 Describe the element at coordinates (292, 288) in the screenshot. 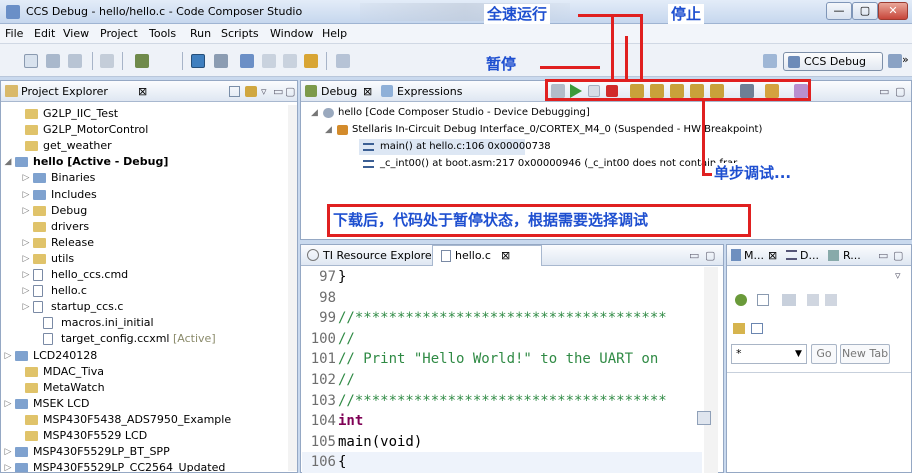

I see `project-tree-scrollbar` at that location.